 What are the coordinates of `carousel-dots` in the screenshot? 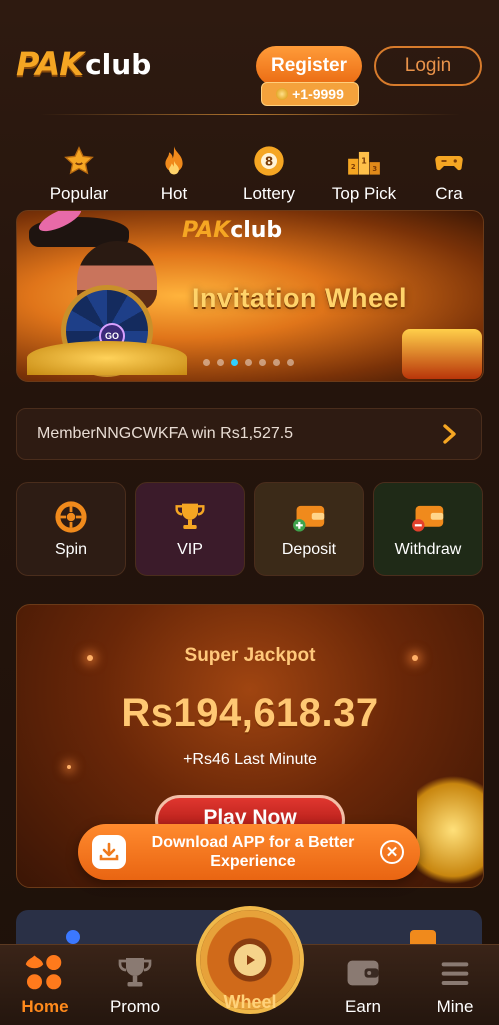 It's located at (248, 362).